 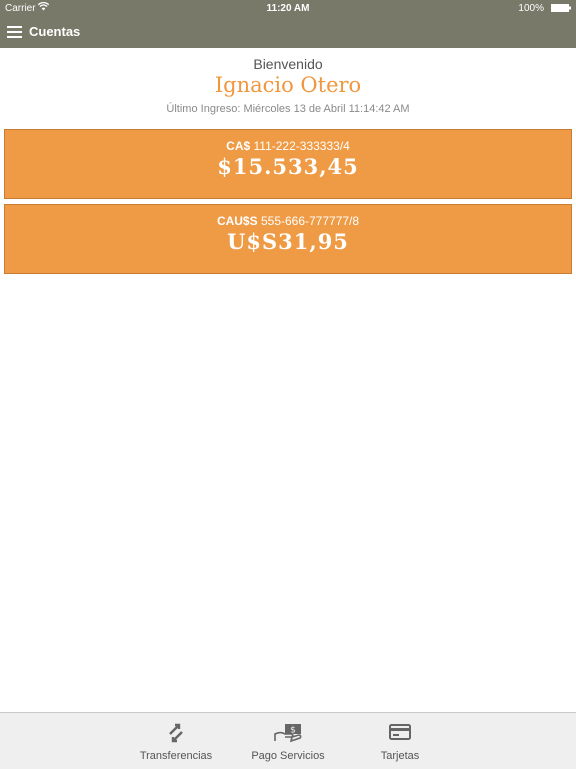 I want to click on credit-card-icon, so click(x=400, y=732).